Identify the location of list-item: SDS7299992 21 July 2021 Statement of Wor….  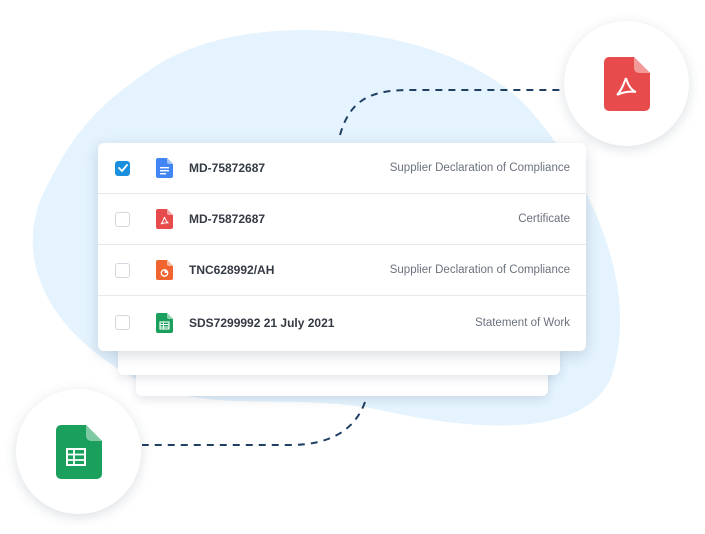
(342, 322).